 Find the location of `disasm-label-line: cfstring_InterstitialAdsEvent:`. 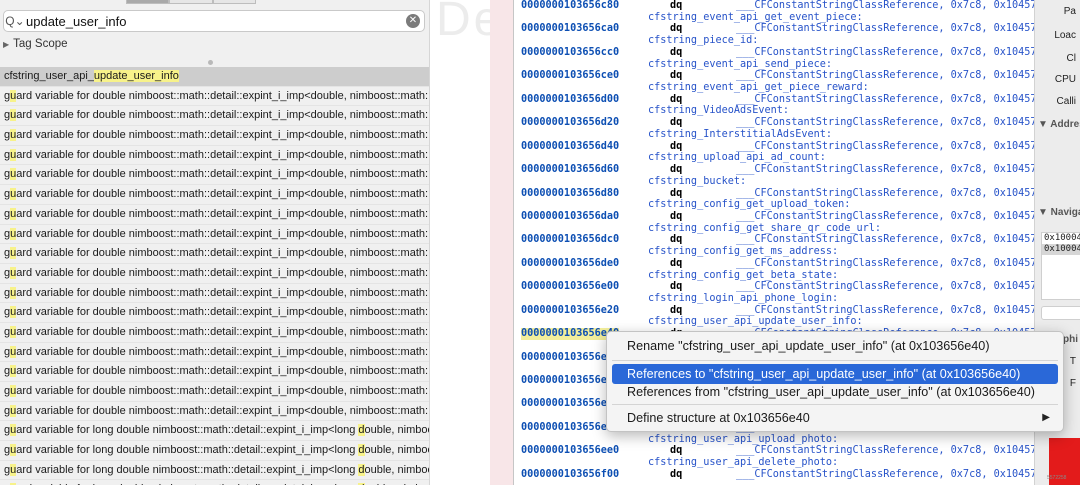

disasm-label-line: cfstring_InterstitialAdsEvent: is located at coordinates (774, 135).